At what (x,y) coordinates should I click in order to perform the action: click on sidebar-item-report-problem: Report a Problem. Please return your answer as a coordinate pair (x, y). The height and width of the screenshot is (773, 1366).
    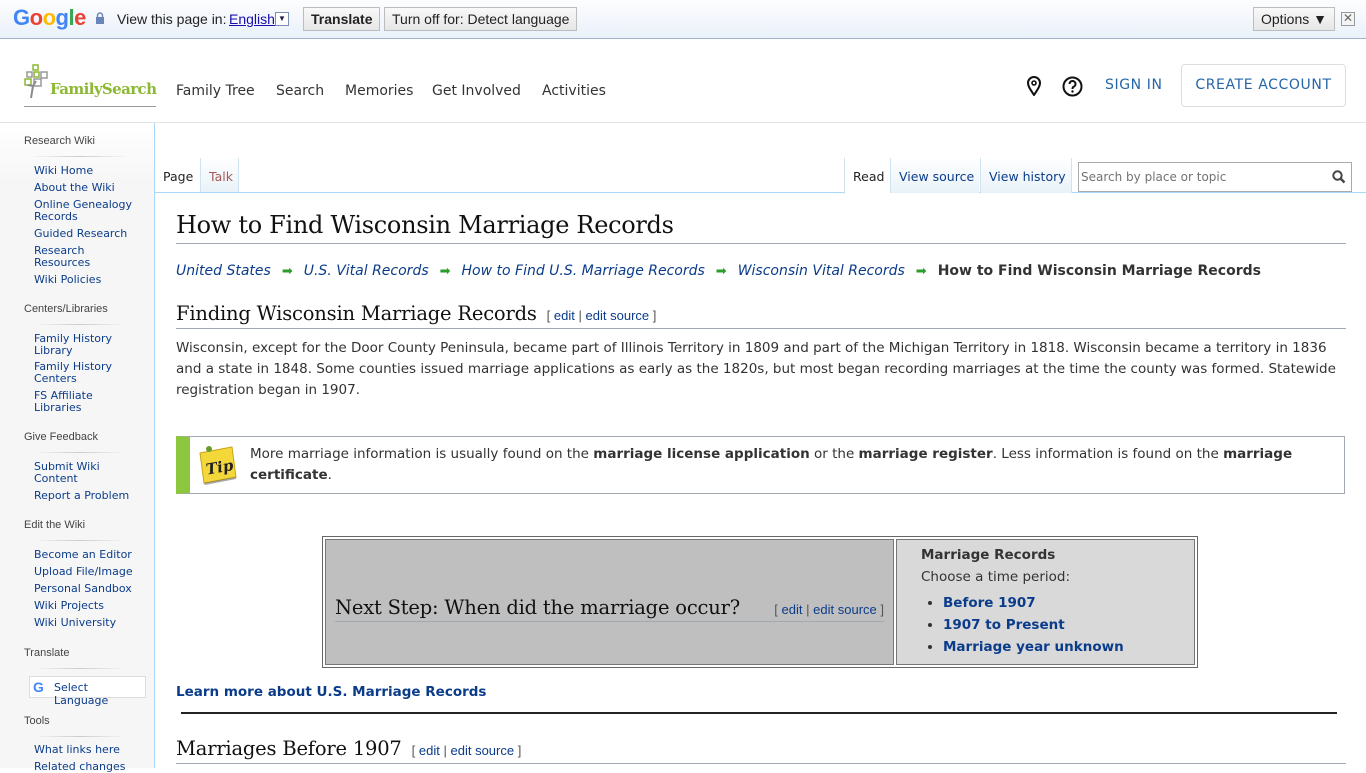
    Looking at the image, I should click on (89, 496).